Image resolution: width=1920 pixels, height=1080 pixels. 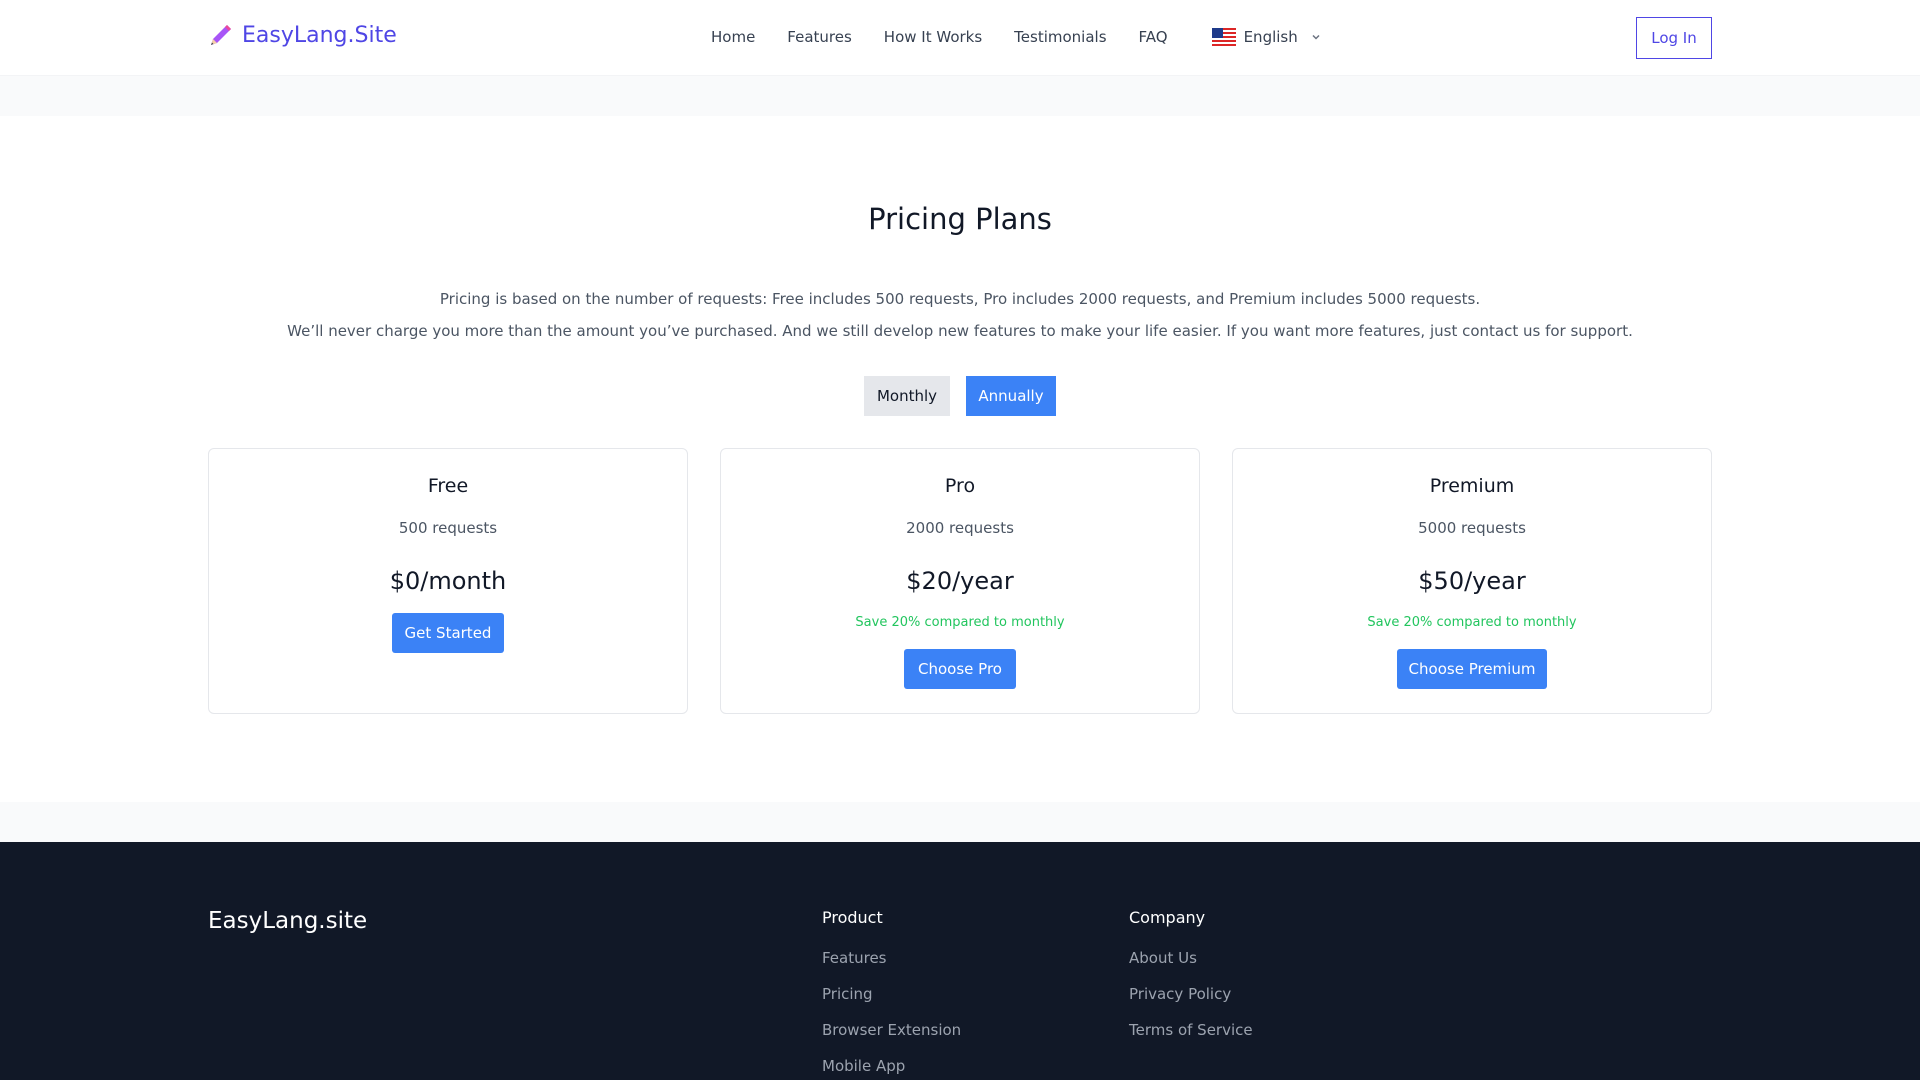 What do you see at coordinates (960, 486) in the screenshot?
I see `plan-name: Pro` at bounding box center [960, 486].